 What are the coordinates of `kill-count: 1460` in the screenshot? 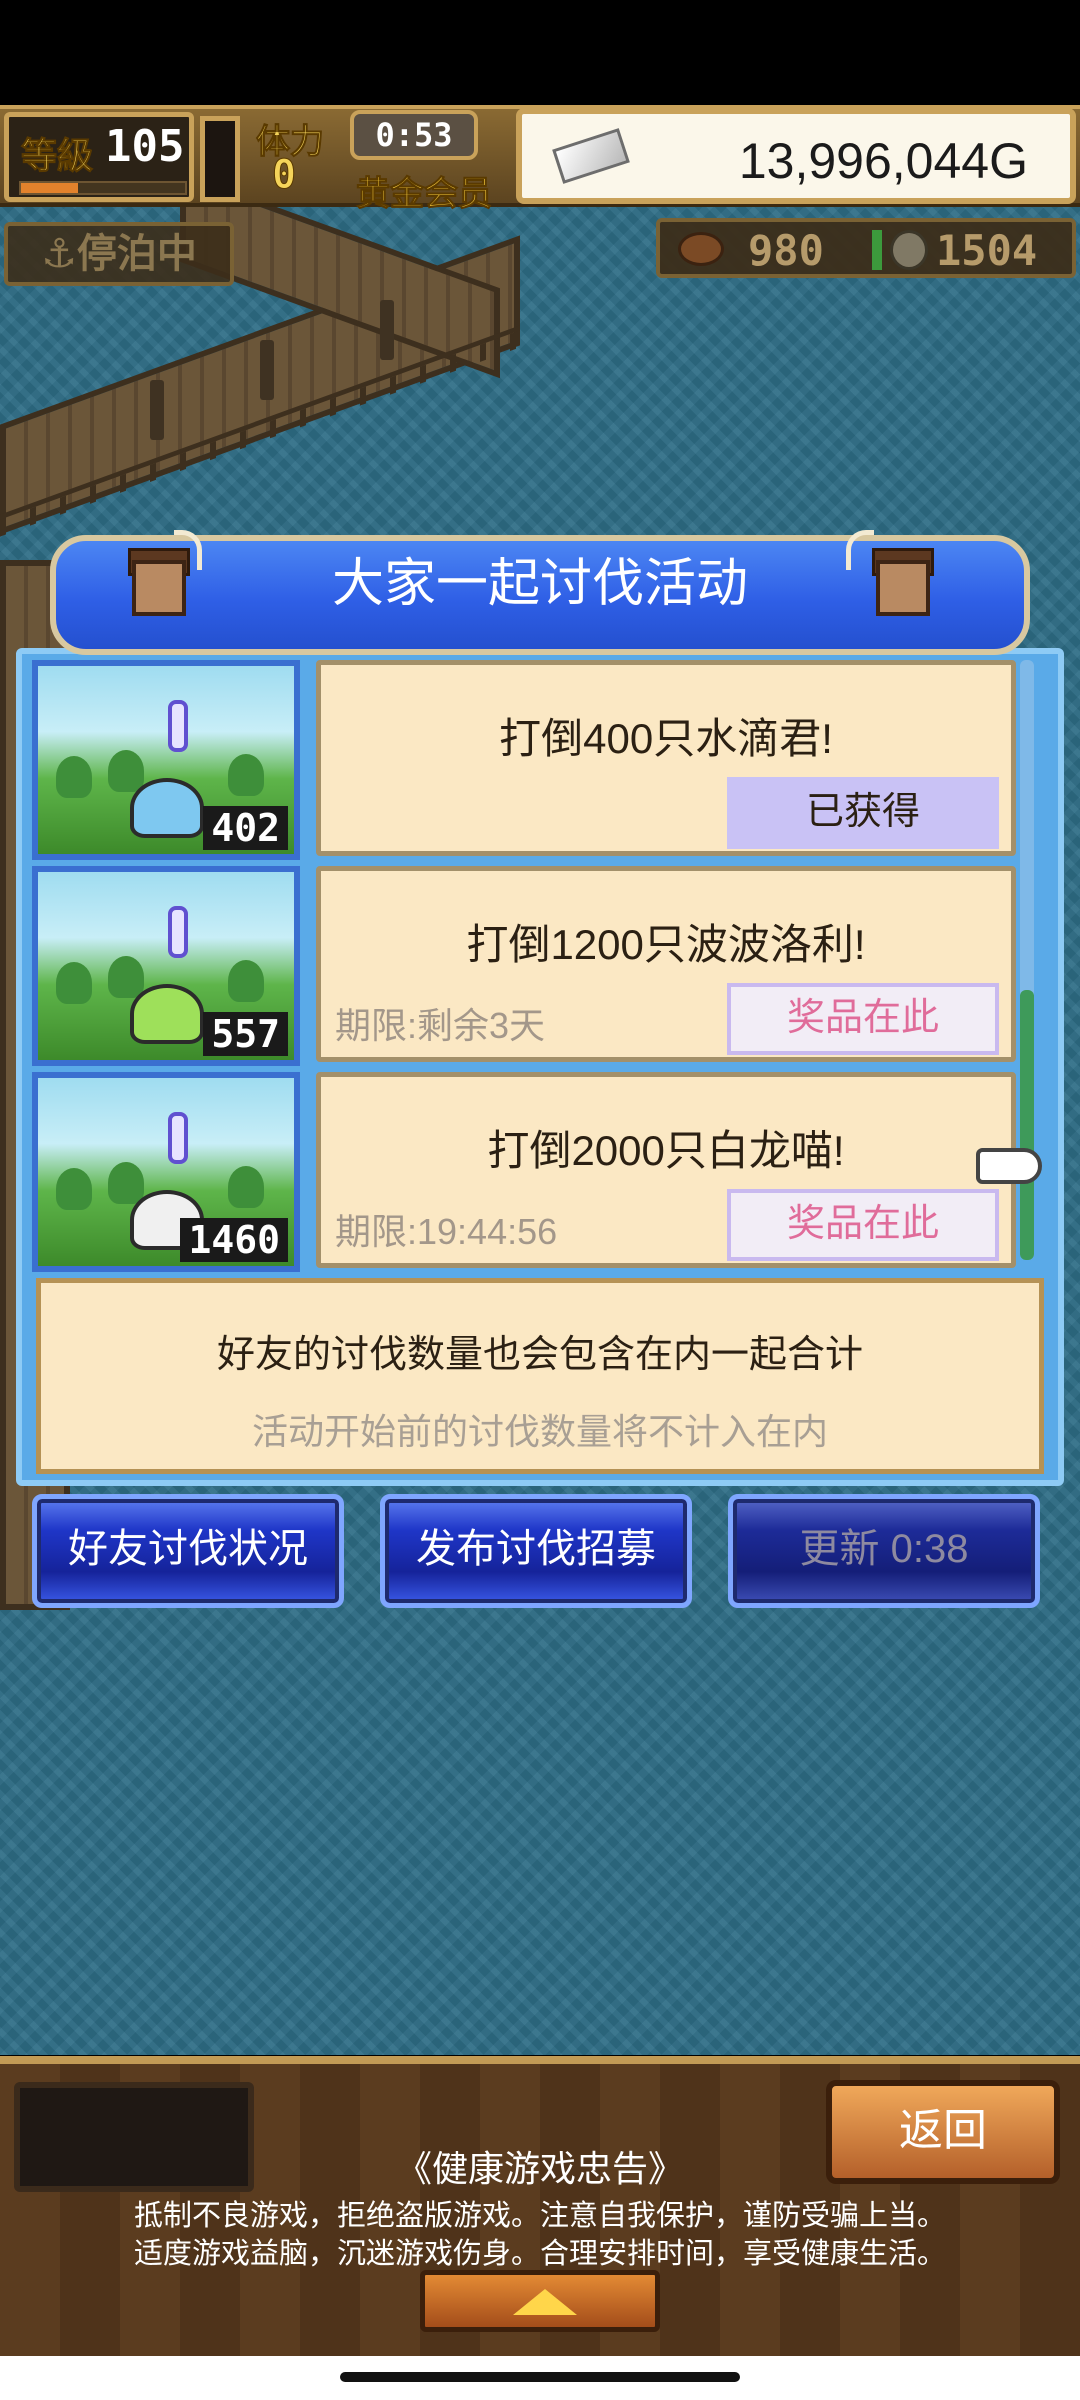 It's located at (234, 1240).